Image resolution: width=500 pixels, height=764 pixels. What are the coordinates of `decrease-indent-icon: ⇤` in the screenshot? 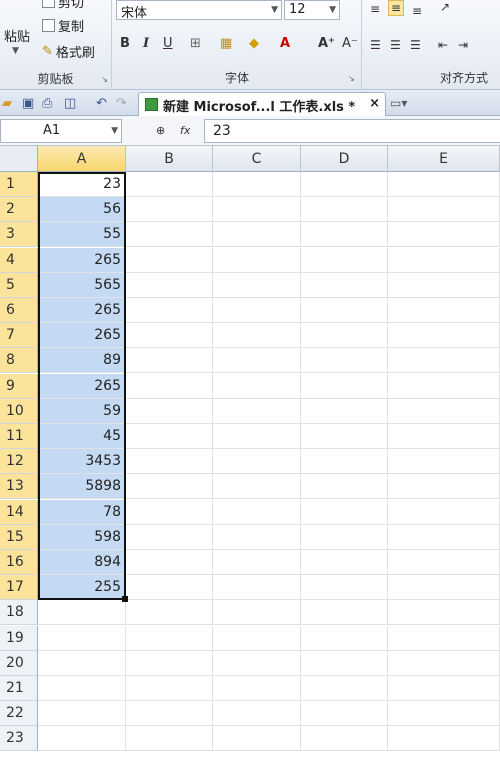 It's located at (443, 45).